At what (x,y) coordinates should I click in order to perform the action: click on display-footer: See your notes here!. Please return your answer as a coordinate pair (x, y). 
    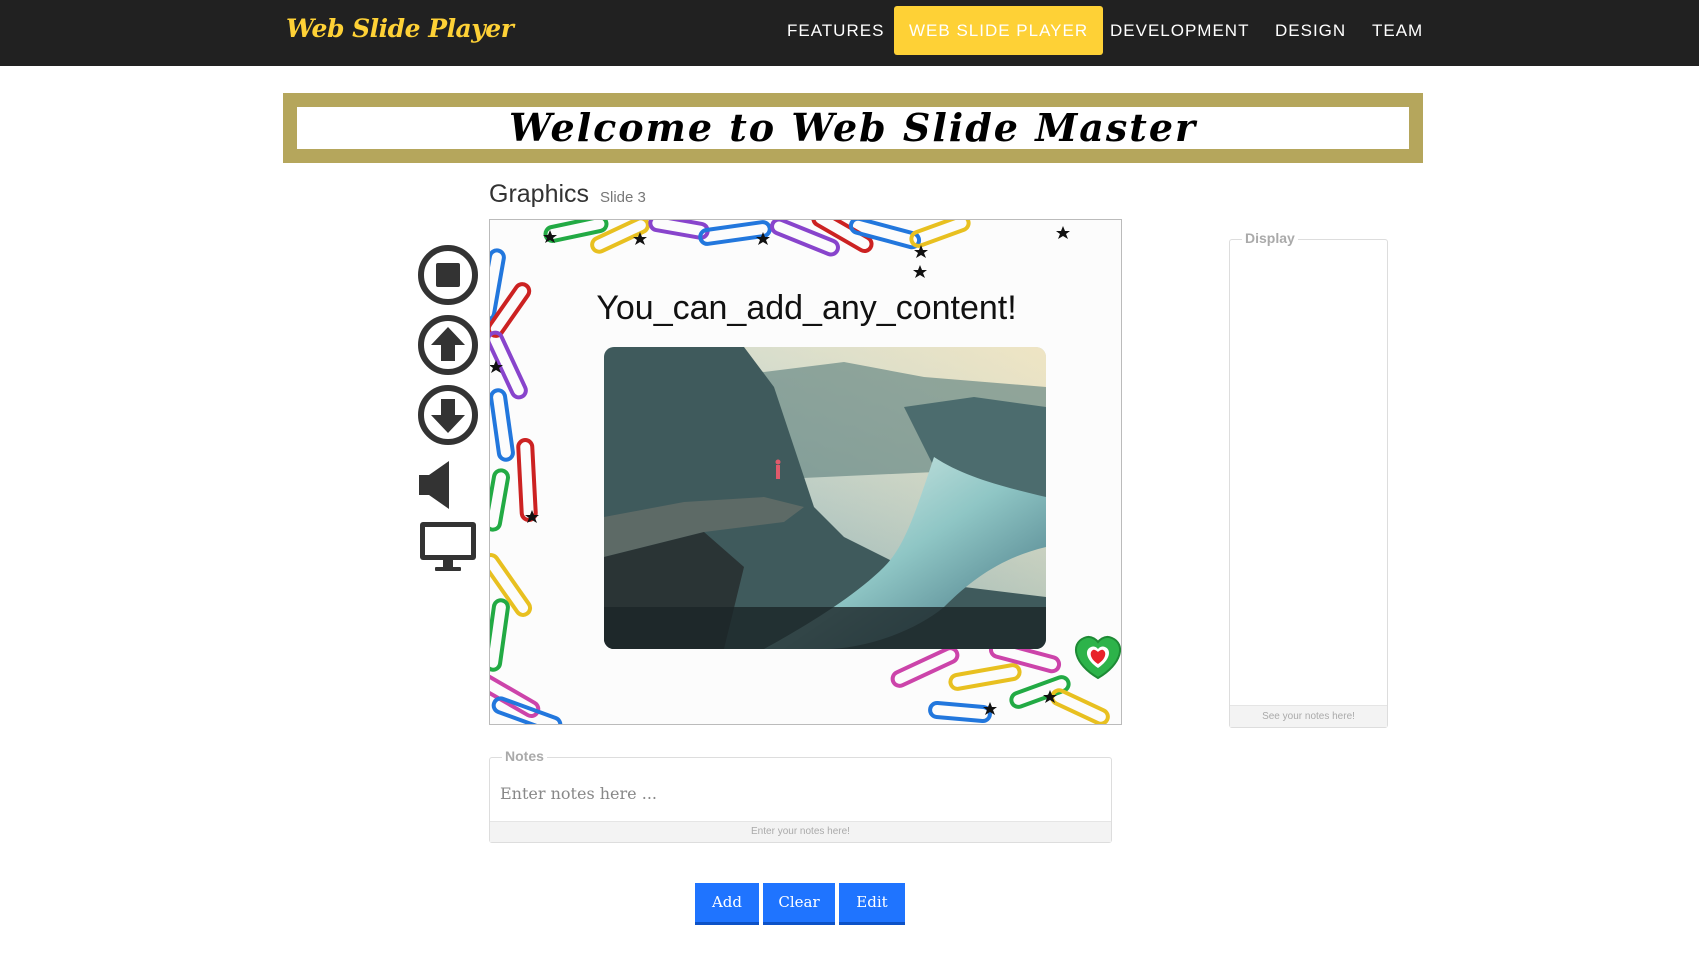
    Looking at the image, I should click on (1308, 716).